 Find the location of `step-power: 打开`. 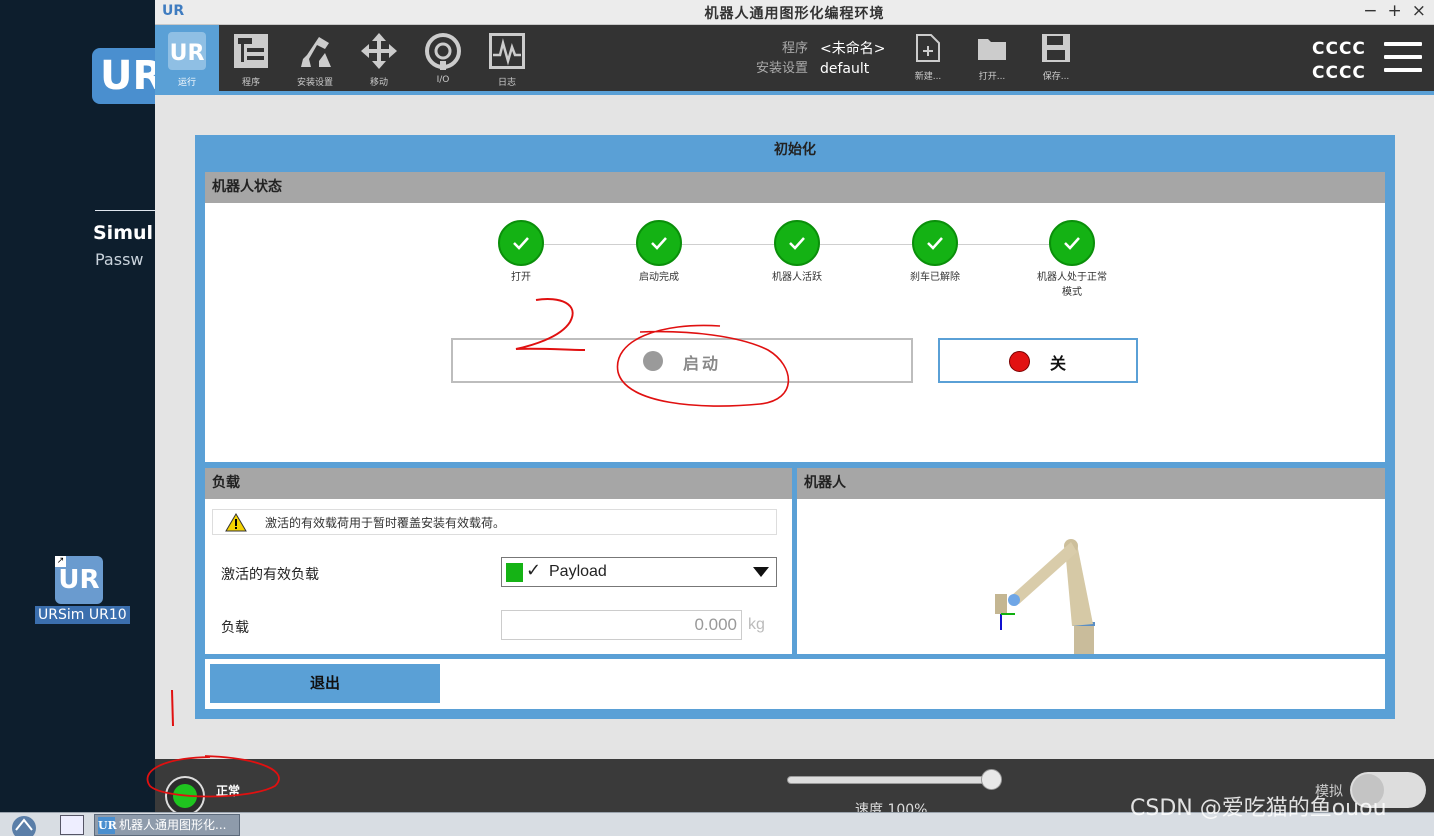

step-power: 打开 is located at coordinates (521, 252).